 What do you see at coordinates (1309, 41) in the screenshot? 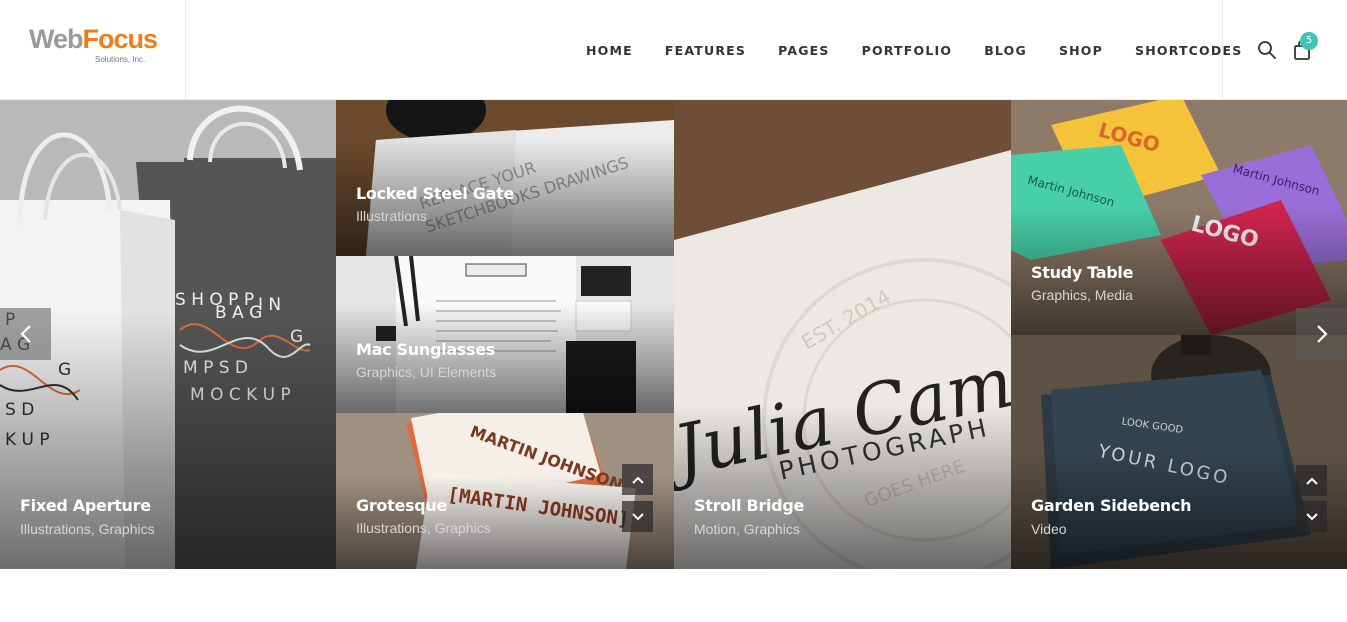
I see `cart-count-badge: 5` at bounding box center [1309, 41].